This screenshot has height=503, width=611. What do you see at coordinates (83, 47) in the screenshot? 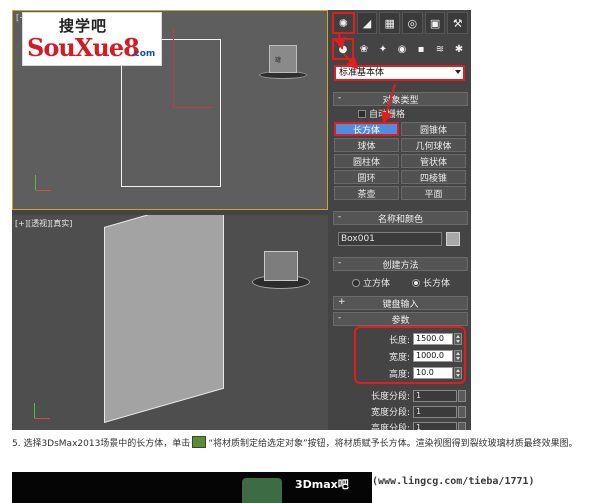
I see `logo-brand-text: SouXue8` at bounding box center [83, 47].